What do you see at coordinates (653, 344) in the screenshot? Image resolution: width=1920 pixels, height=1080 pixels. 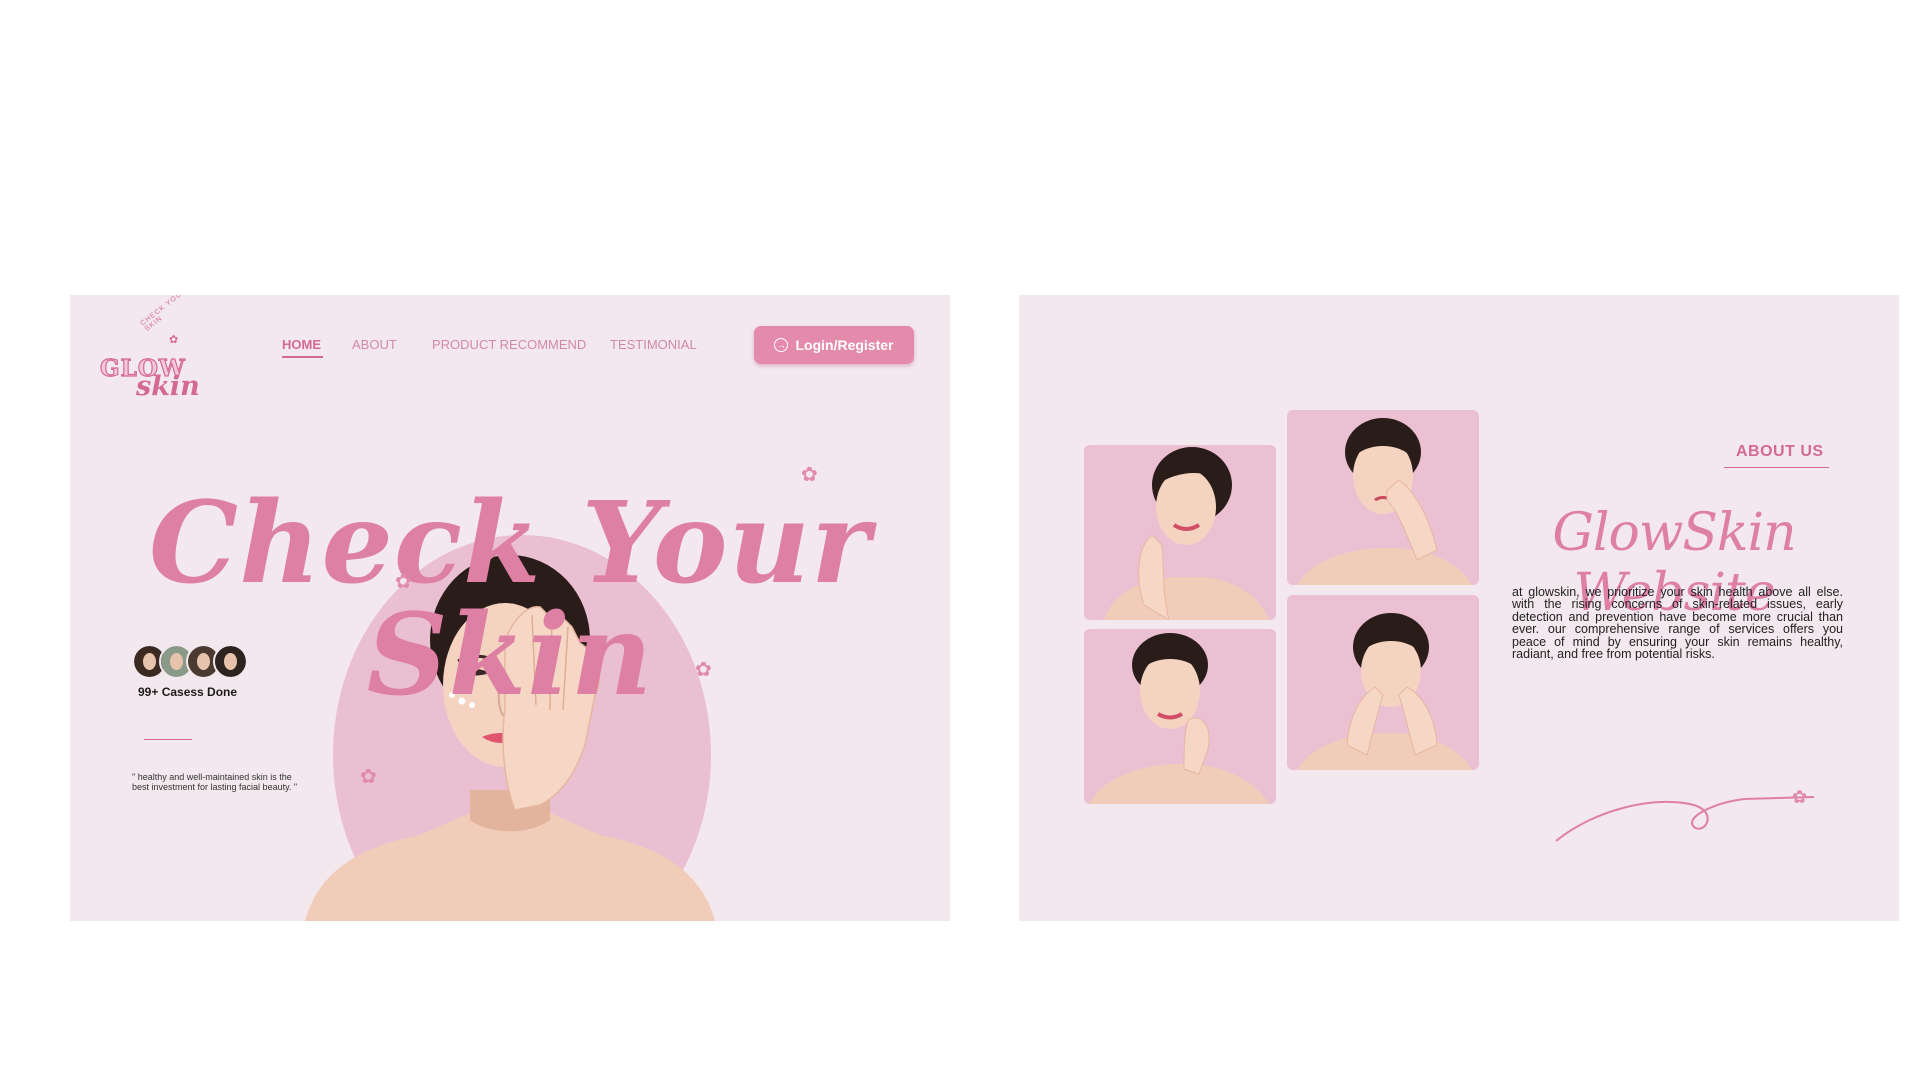 I see `nav-testimonial: TESTIMONIAL` at bounding box center [653, 344].